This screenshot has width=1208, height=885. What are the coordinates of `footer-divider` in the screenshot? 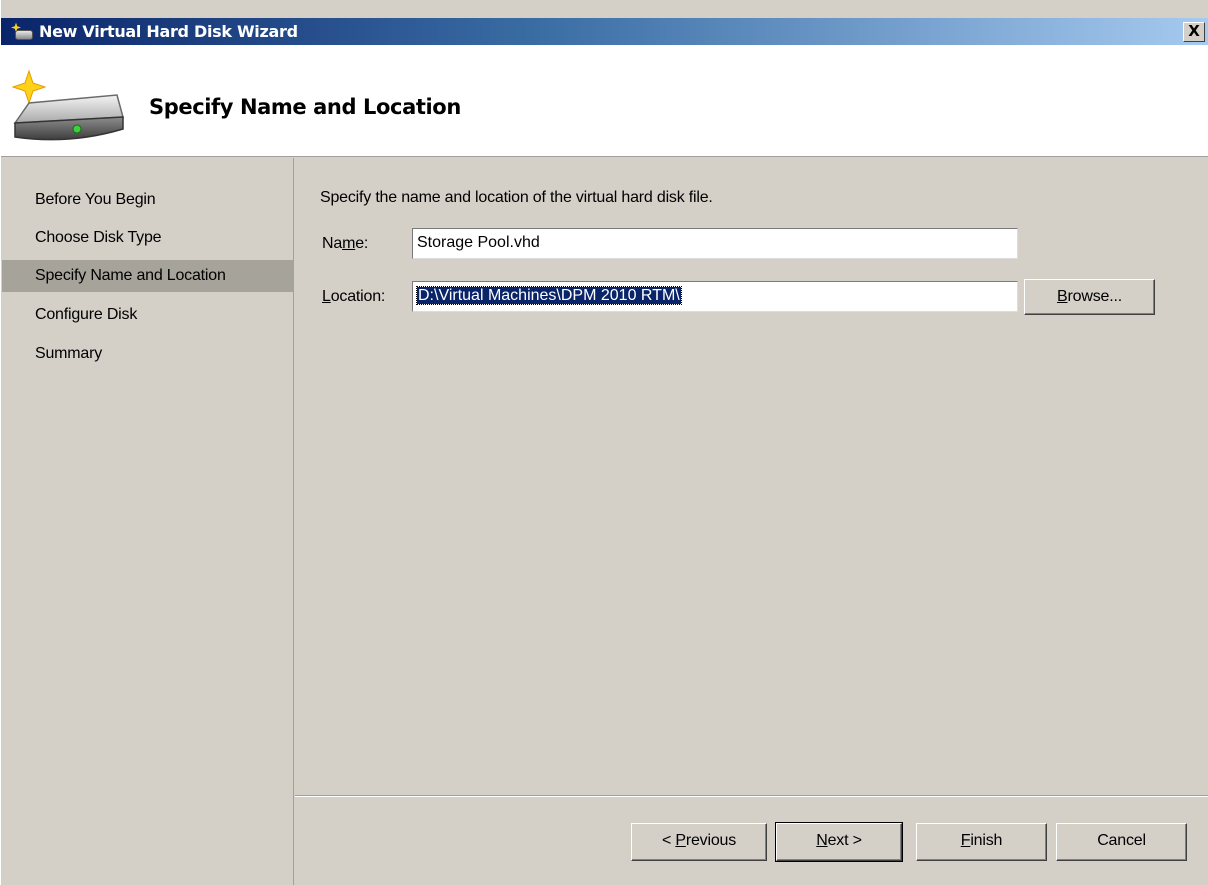 It's located at (751, 796).